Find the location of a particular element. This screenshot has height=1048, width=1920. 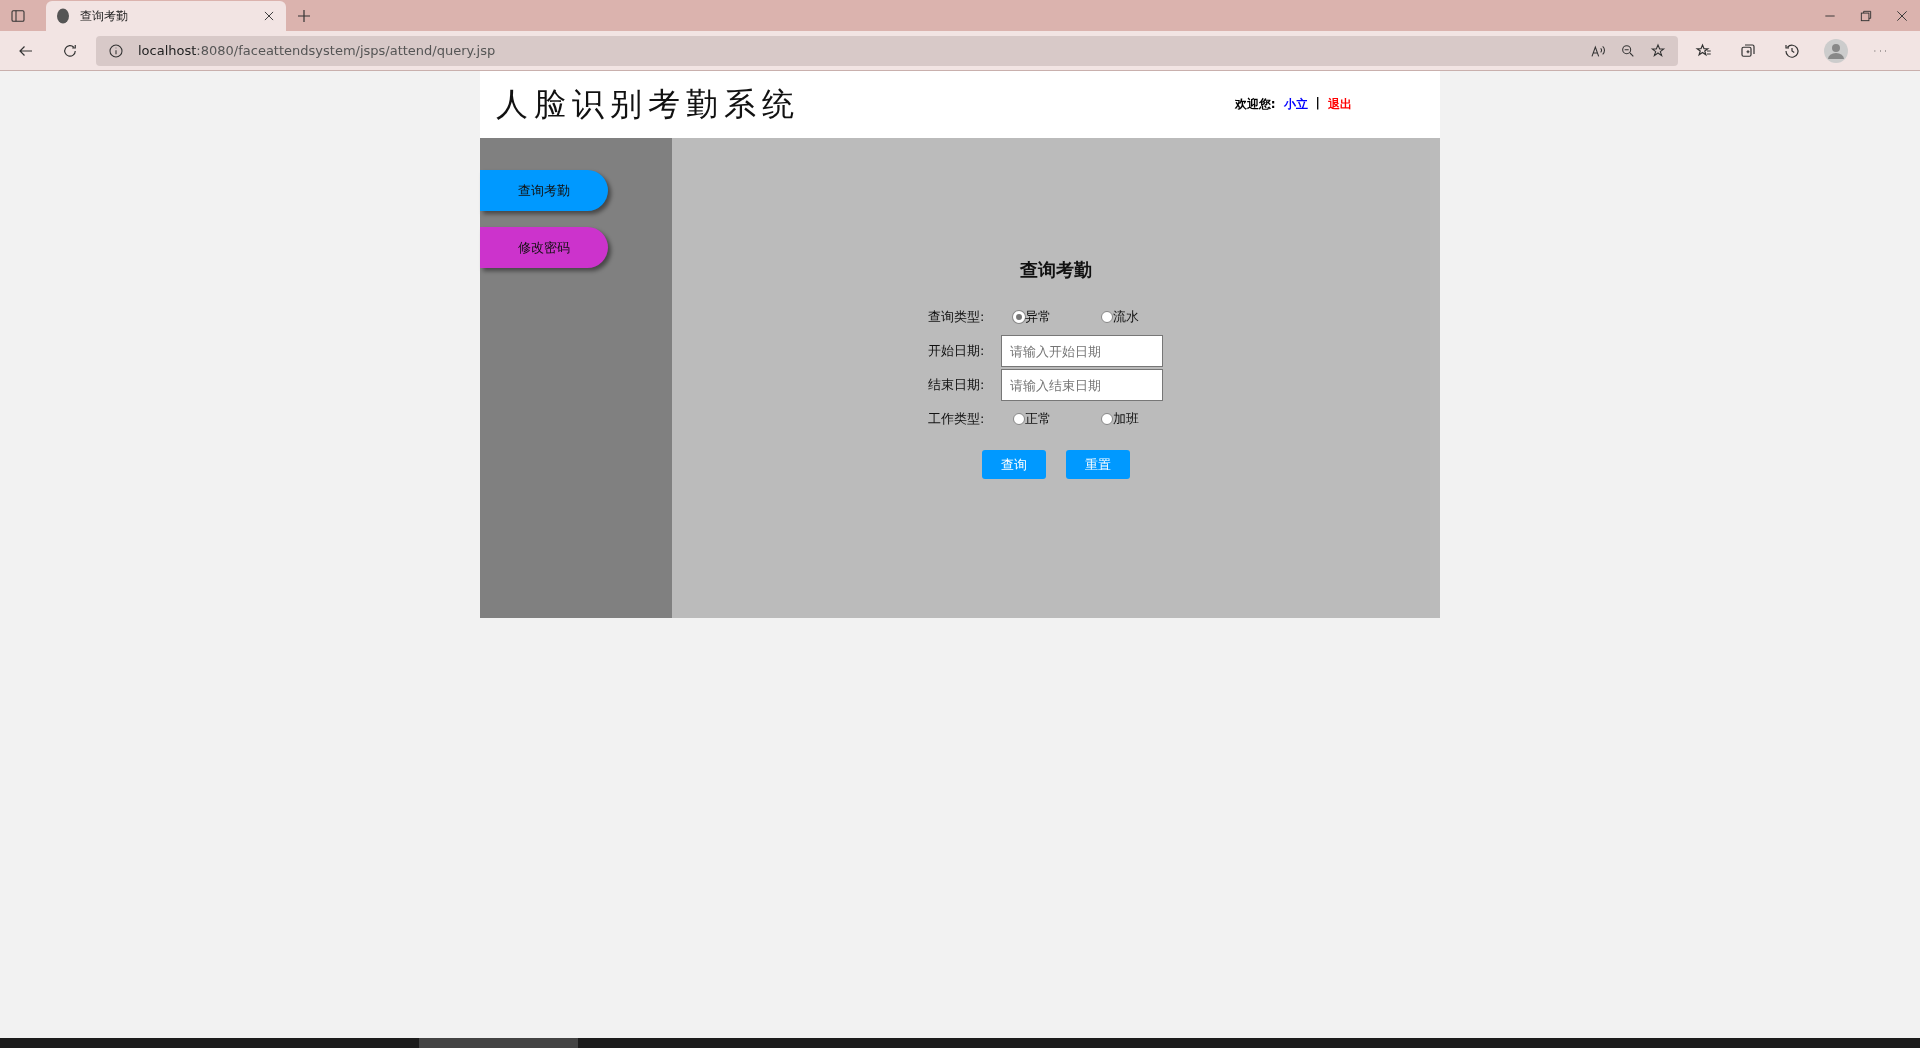

radio-label: 加班 is located at coordinates (1126, 419).